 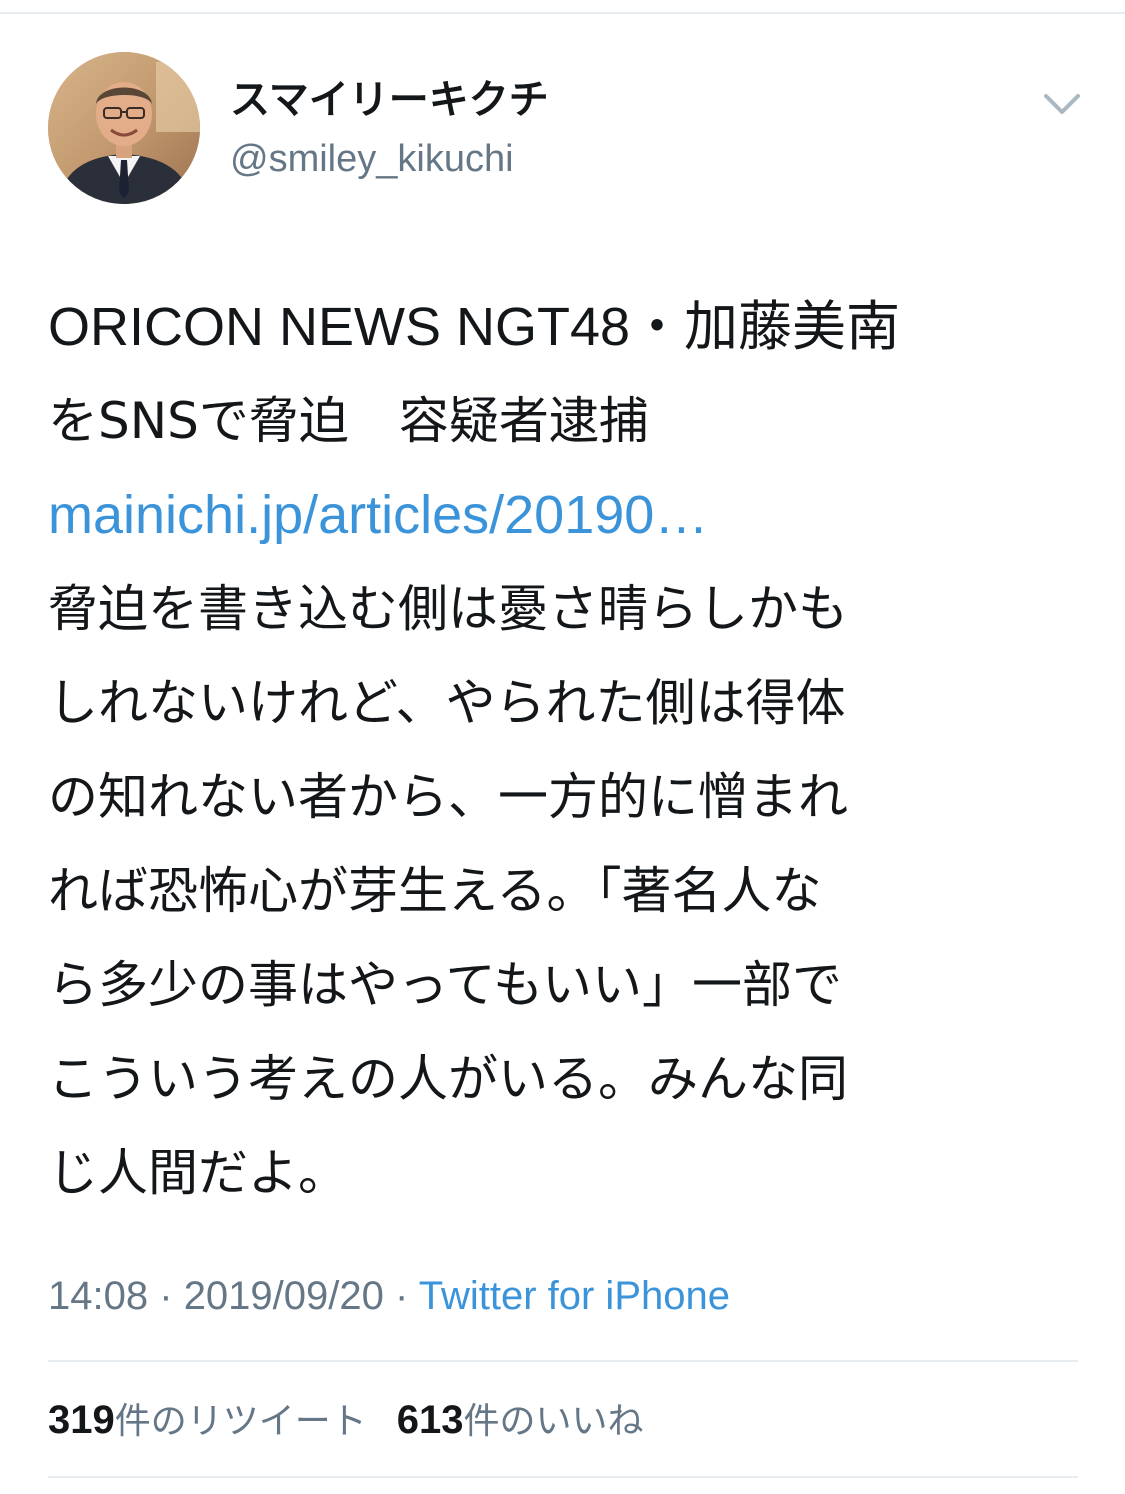 What do you see at coordinates (348, 421) in the screenshot?
I see `tweet-line: をSNSで脅迫 容疑者逮捕` at bounding box center [348, 421].